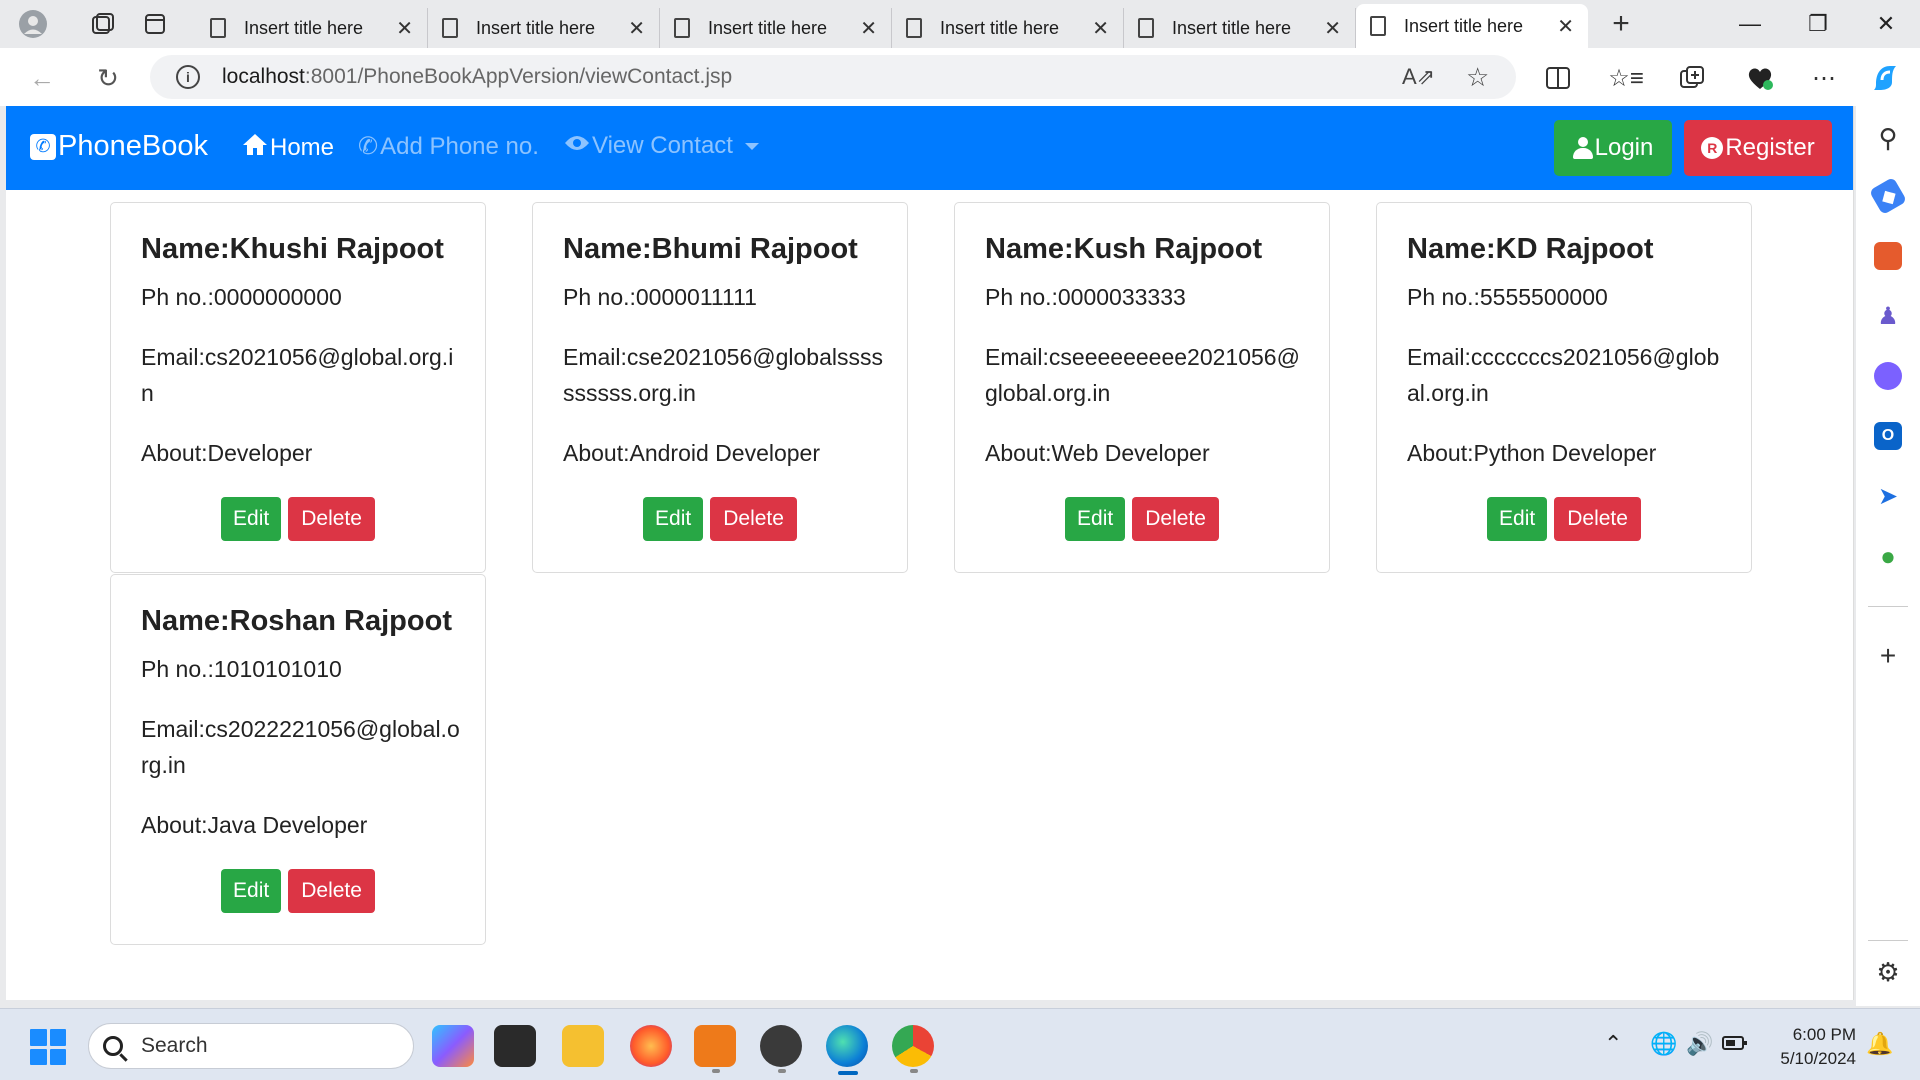 The height and width of the screenshot is (1080, 1920). Describe the element at coordinates (515, 1046) in the screenshot. I see `terminal-app-icon` at that location.